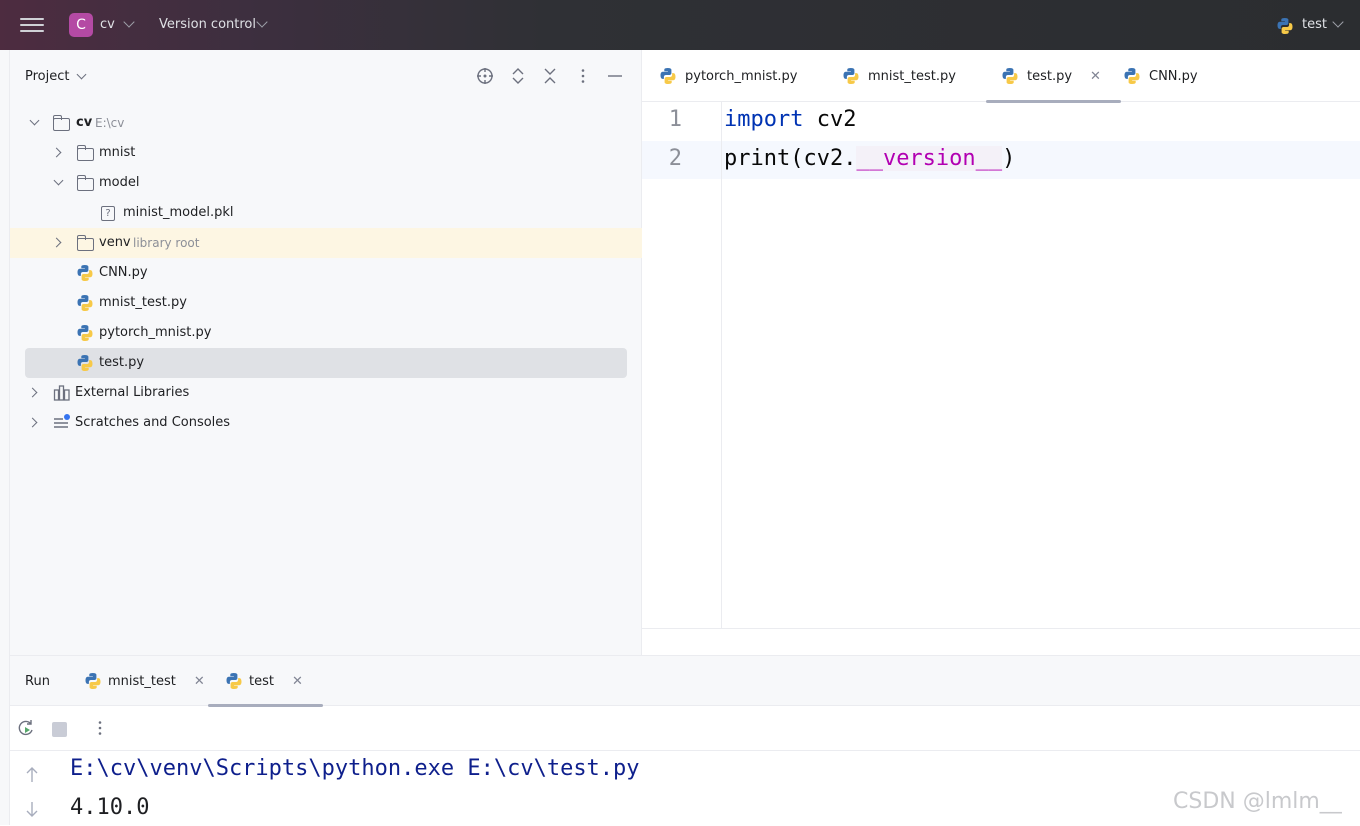  Describe the element at coordinates (518, 76) in the screenshot. I see `expand-all-icon` at that location.